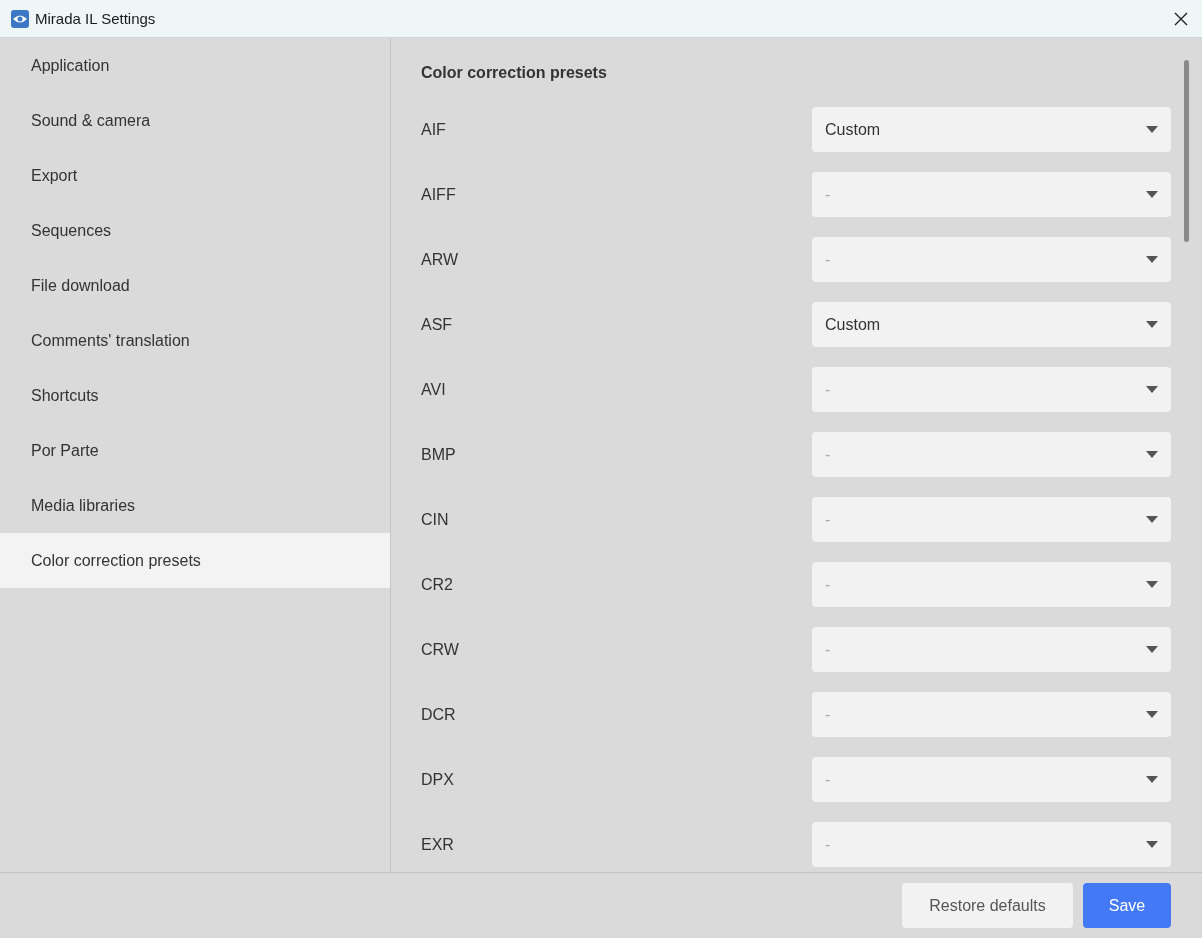 The height and width of the screenshot is (938, 1202). What do you see at coordinates (195, 450) in the screenshot?
I see `sidebar-item: Por Parte` at bounding box center [195, 450].